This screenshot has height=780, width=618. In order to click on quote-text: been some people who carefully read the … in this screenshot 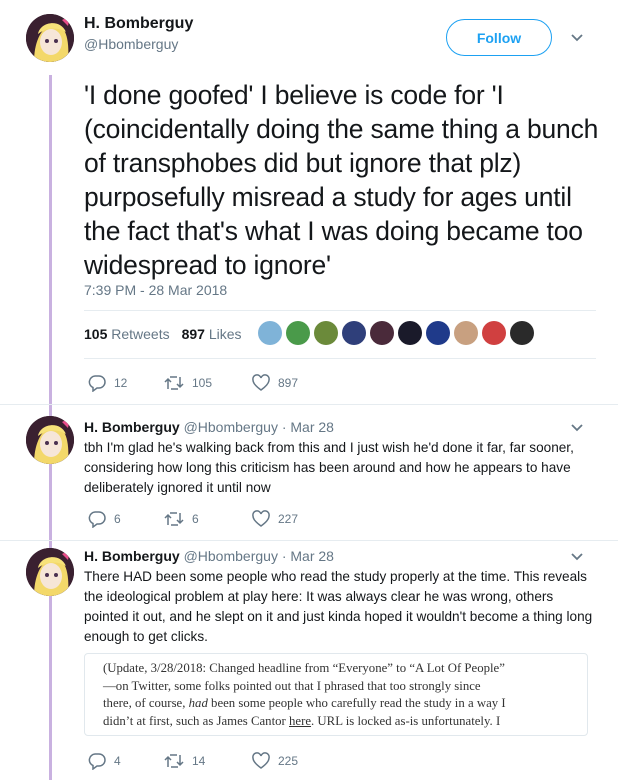, I will do `click(356, 703)`.